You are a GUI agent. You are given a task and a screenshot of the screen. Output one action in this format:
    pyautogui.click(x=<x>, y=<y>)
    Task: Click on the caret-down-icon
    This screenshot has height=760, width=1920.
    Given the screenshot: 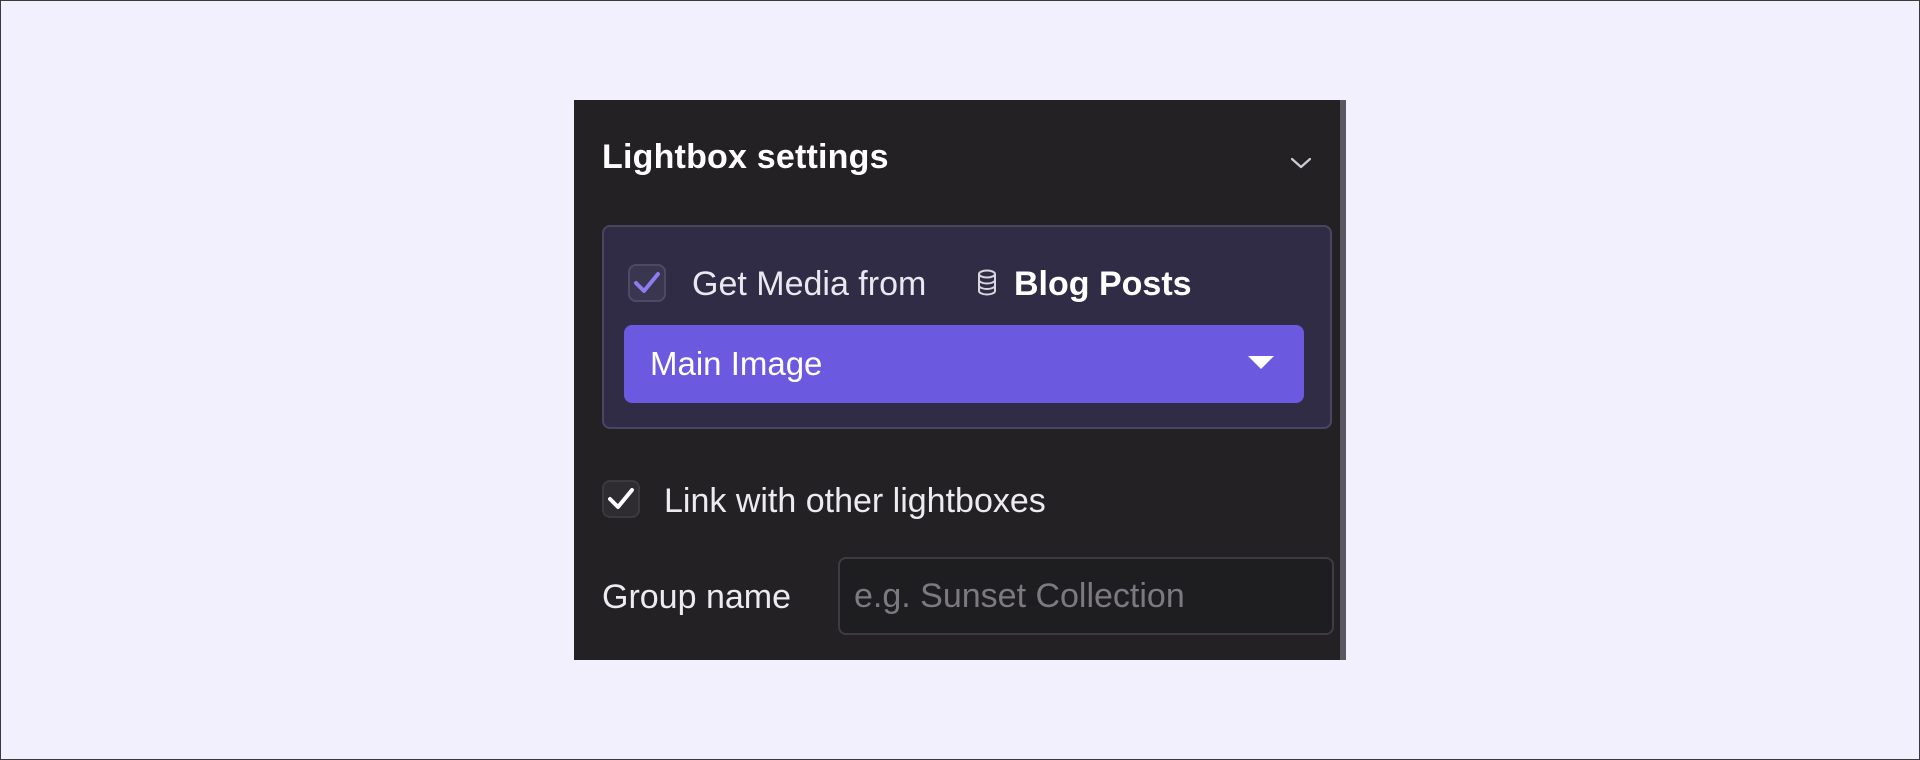 What is the action you would take?
    pyautogui.click(x=1261, y=362)
    